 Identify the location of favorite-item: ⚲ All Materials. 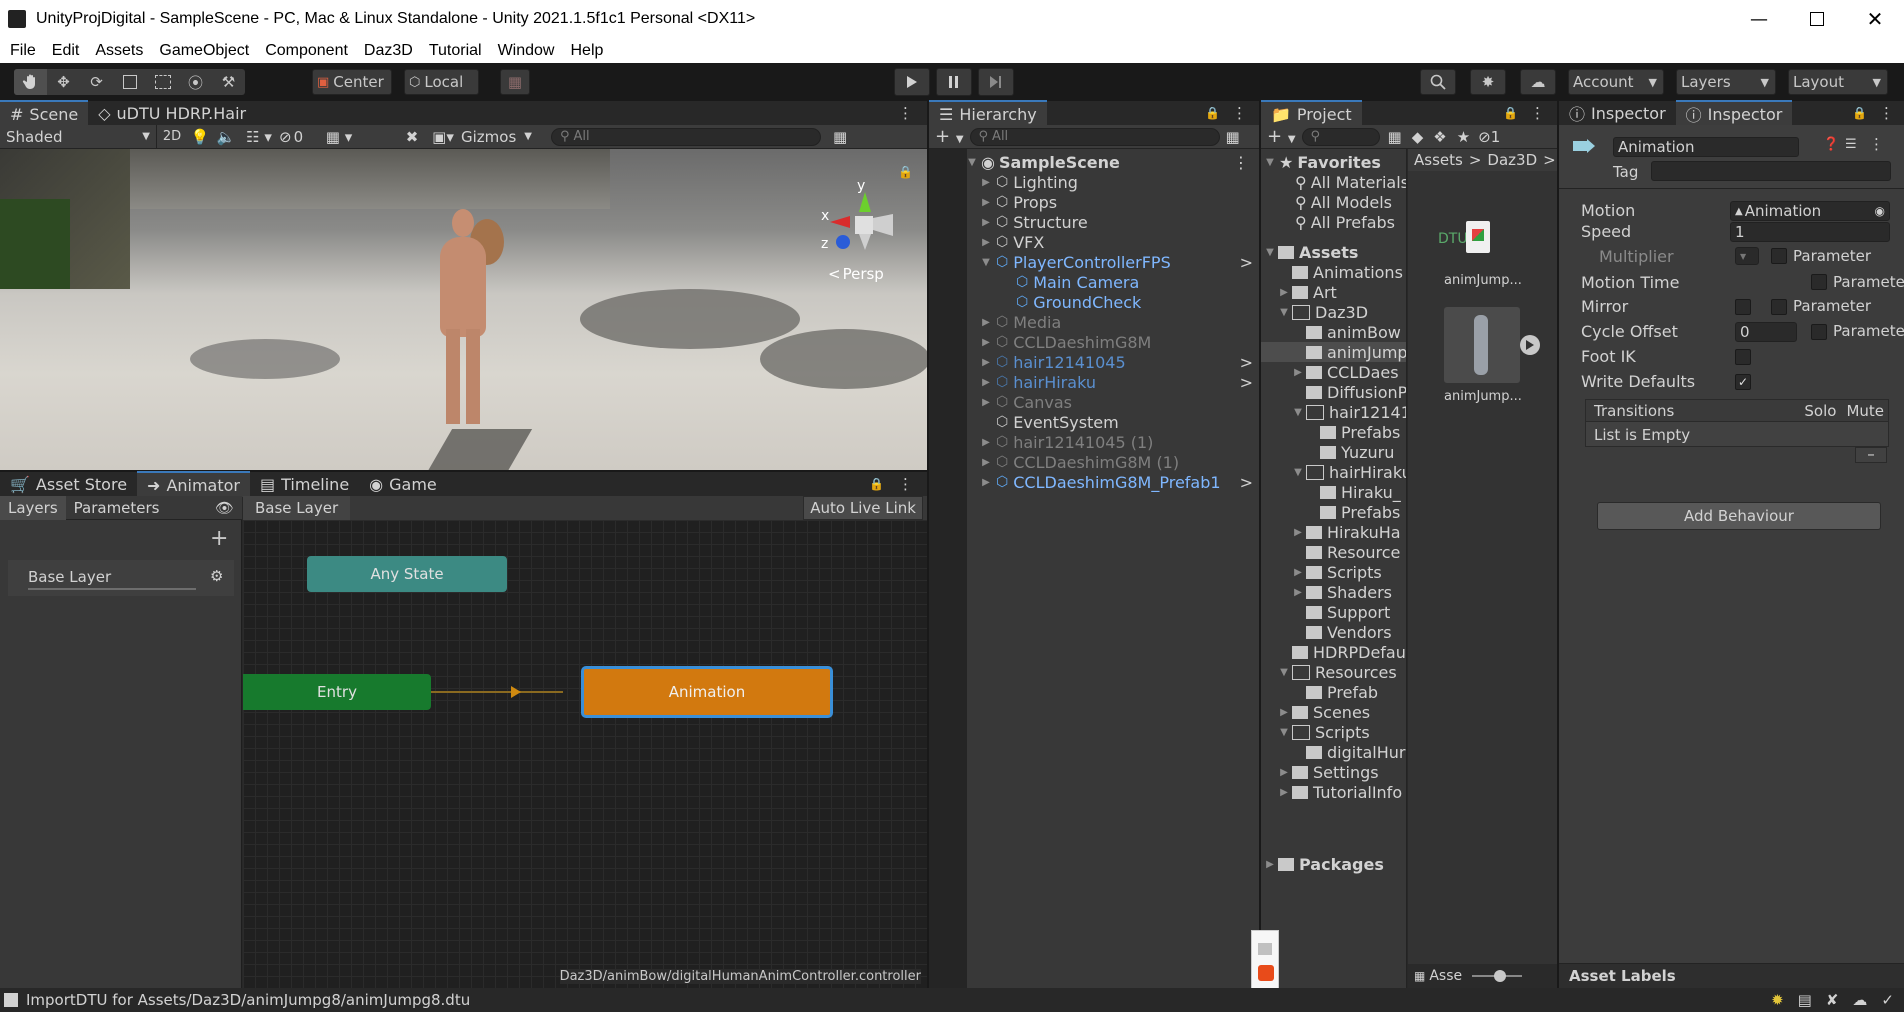
(1350, 182).